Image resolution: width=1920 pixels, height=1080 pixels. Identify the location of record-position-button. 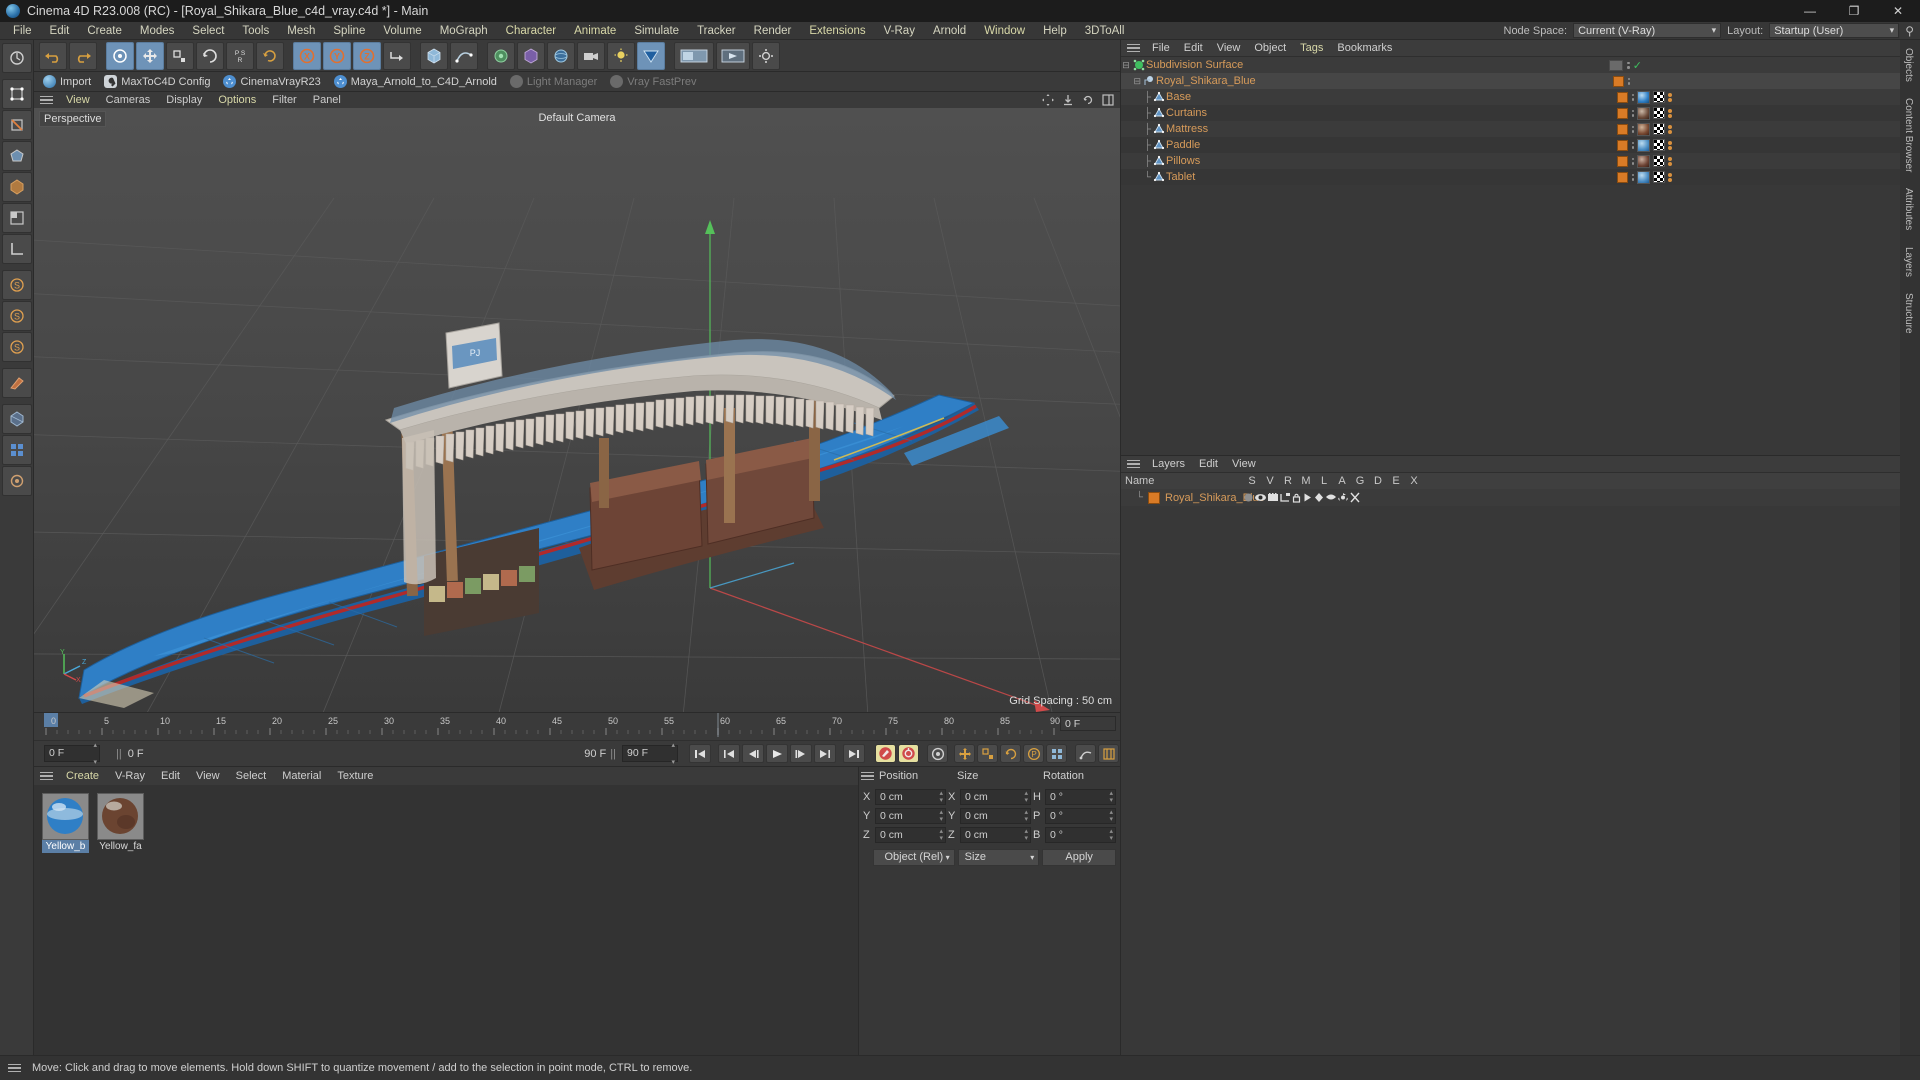
(937, 753).